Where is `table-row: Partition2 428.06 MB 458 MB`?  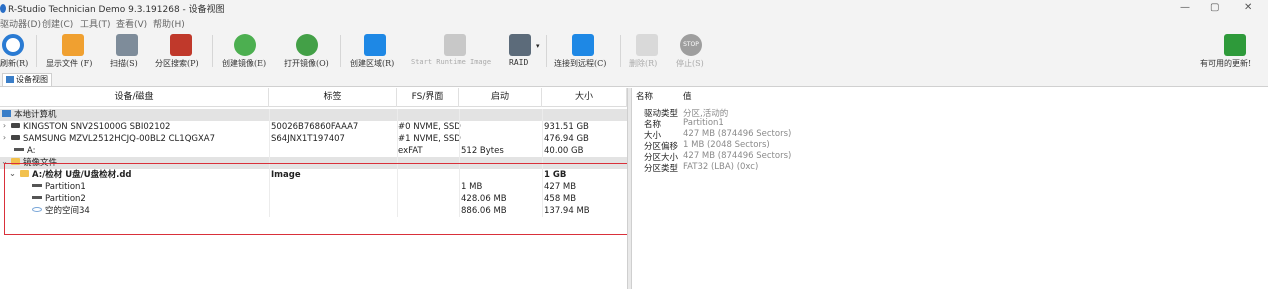 table-row: Partition2 428.06 MB 458 MB is located at coordinates (313, 199).